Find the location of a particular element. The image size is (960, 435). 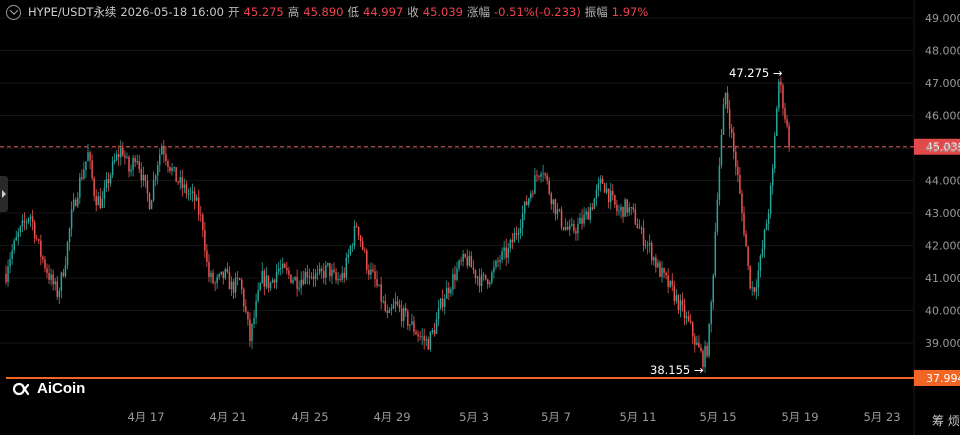

high-annotation: 47.275 → is located at coordinates (756, 73).